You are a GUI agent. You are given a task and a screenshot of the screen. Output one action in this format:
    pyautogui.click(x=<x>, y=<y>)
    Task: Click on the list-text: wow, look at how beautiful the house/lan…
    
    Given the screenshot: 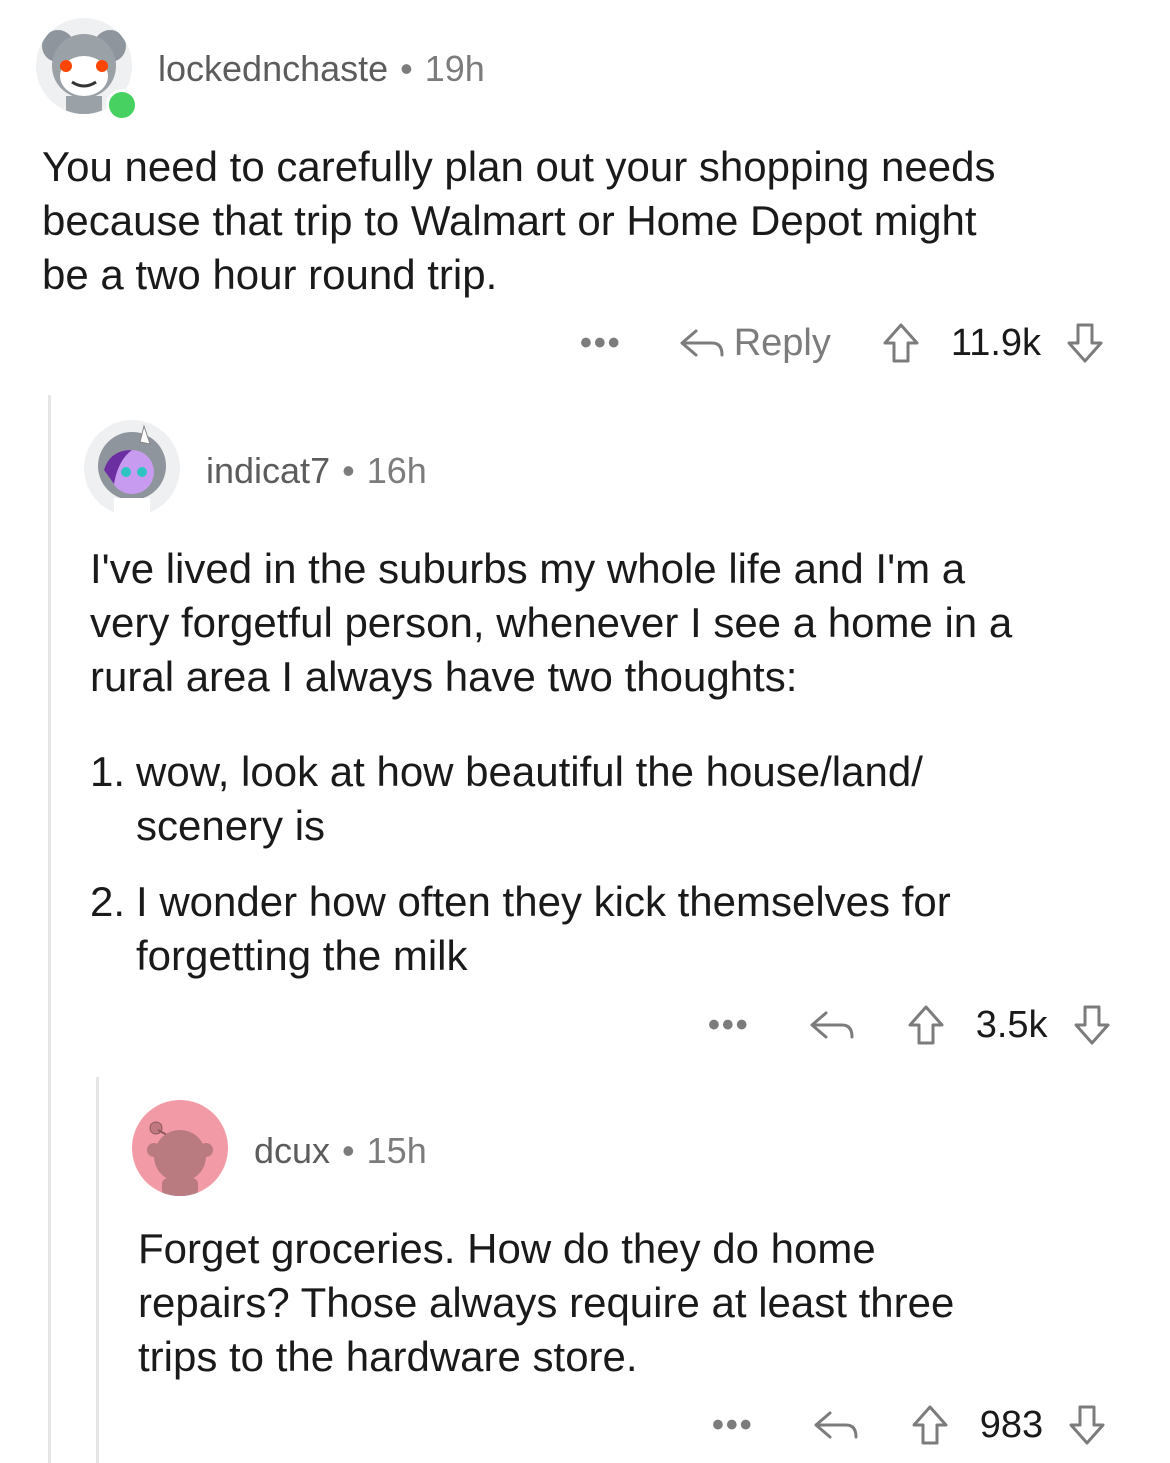 What is the action you would take?
    pyautogui.click(x=529, y=799)
    